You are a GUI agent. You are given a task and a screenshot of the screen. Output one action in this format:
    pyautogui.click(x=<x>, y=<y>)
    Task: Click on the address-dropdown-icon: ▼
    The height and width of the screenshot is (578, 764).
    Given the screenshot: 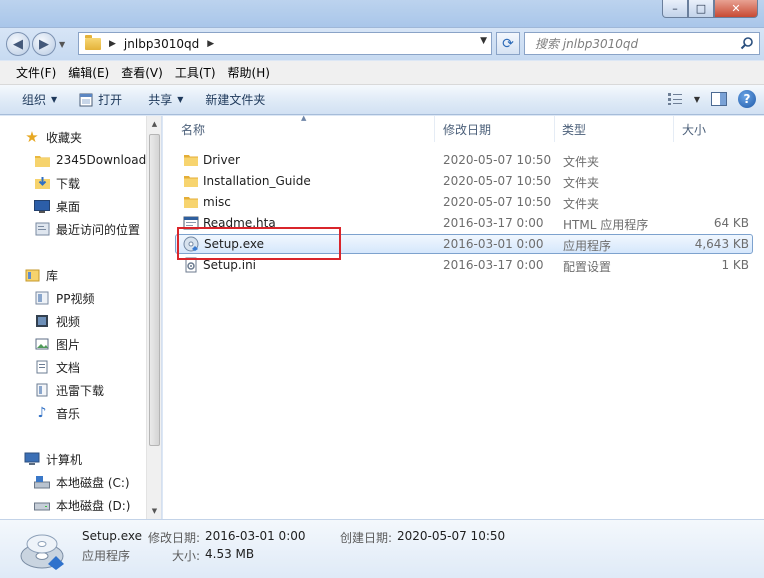 What is the action you would take?
    pyautogui.click(x=483, y=41)
    